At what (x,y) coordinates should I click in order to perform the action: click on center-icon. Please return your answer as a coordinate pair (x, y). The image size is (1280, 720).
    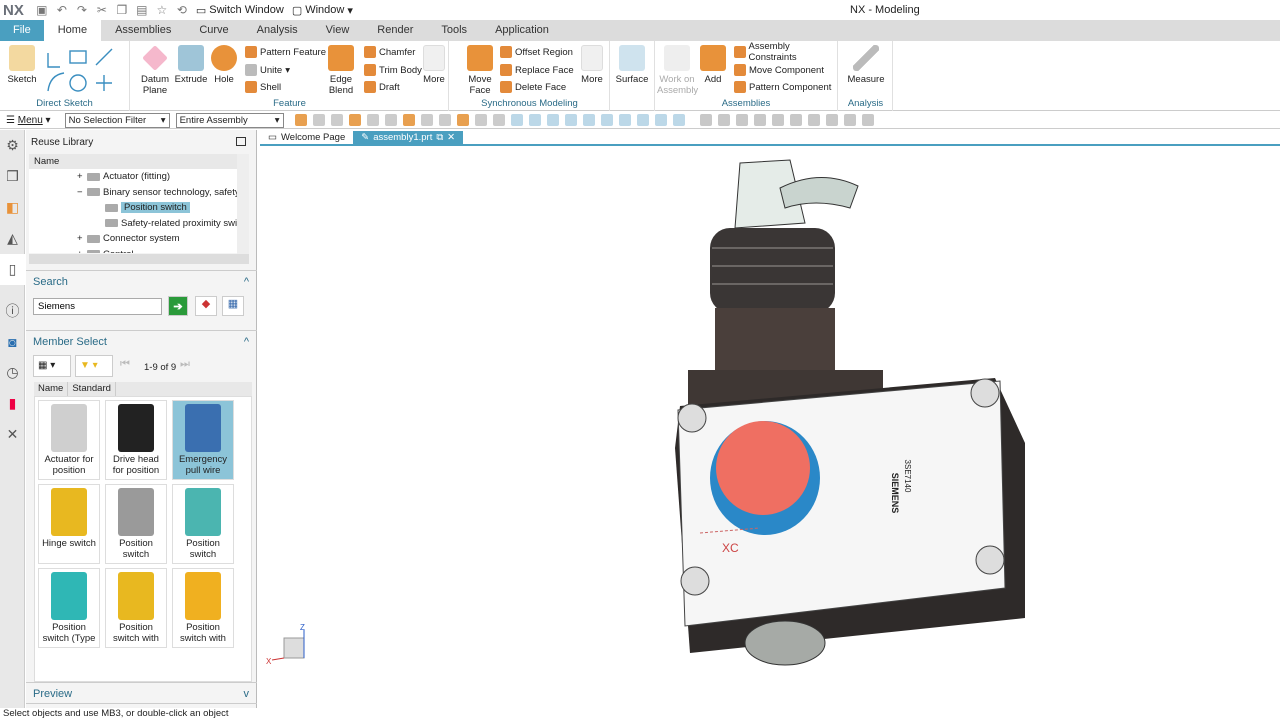
    Looking at the image, I should click on (588, 120).